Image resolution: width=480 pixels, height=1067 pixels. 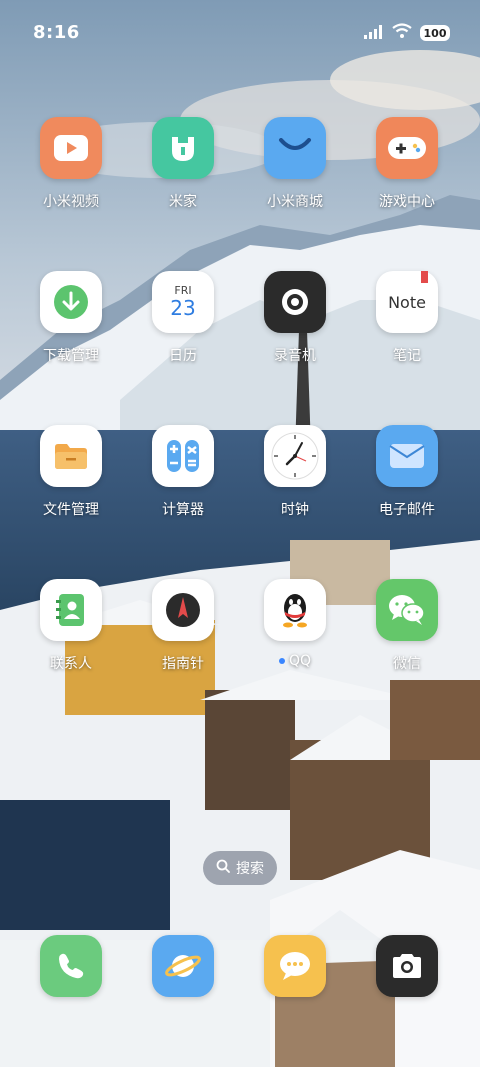 I want to click on app-contacts: 联系人, so click(x=71, y=626).